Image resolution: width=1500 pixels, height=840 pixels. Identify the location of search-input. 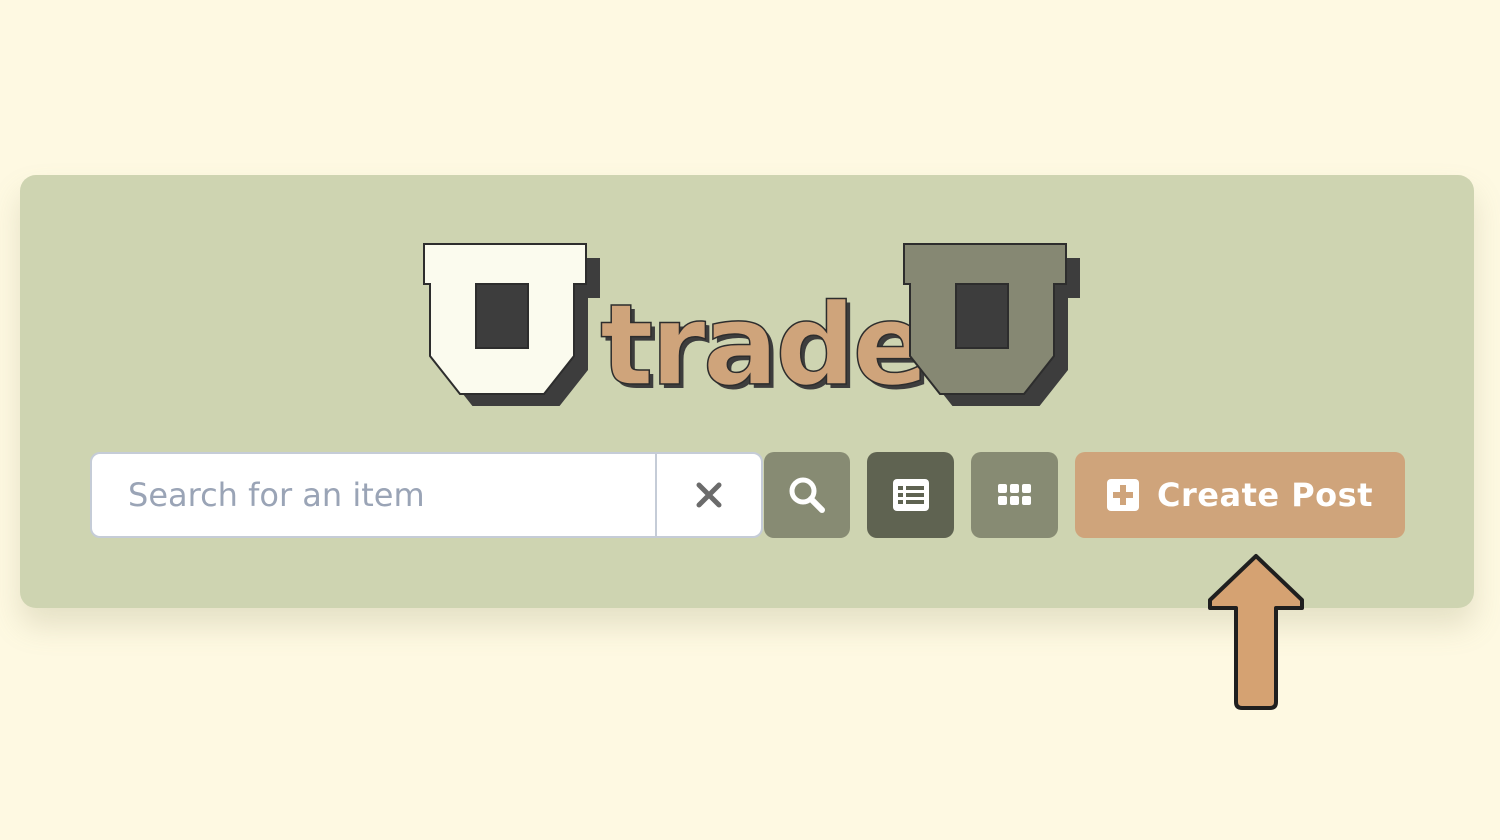
(374, 495).